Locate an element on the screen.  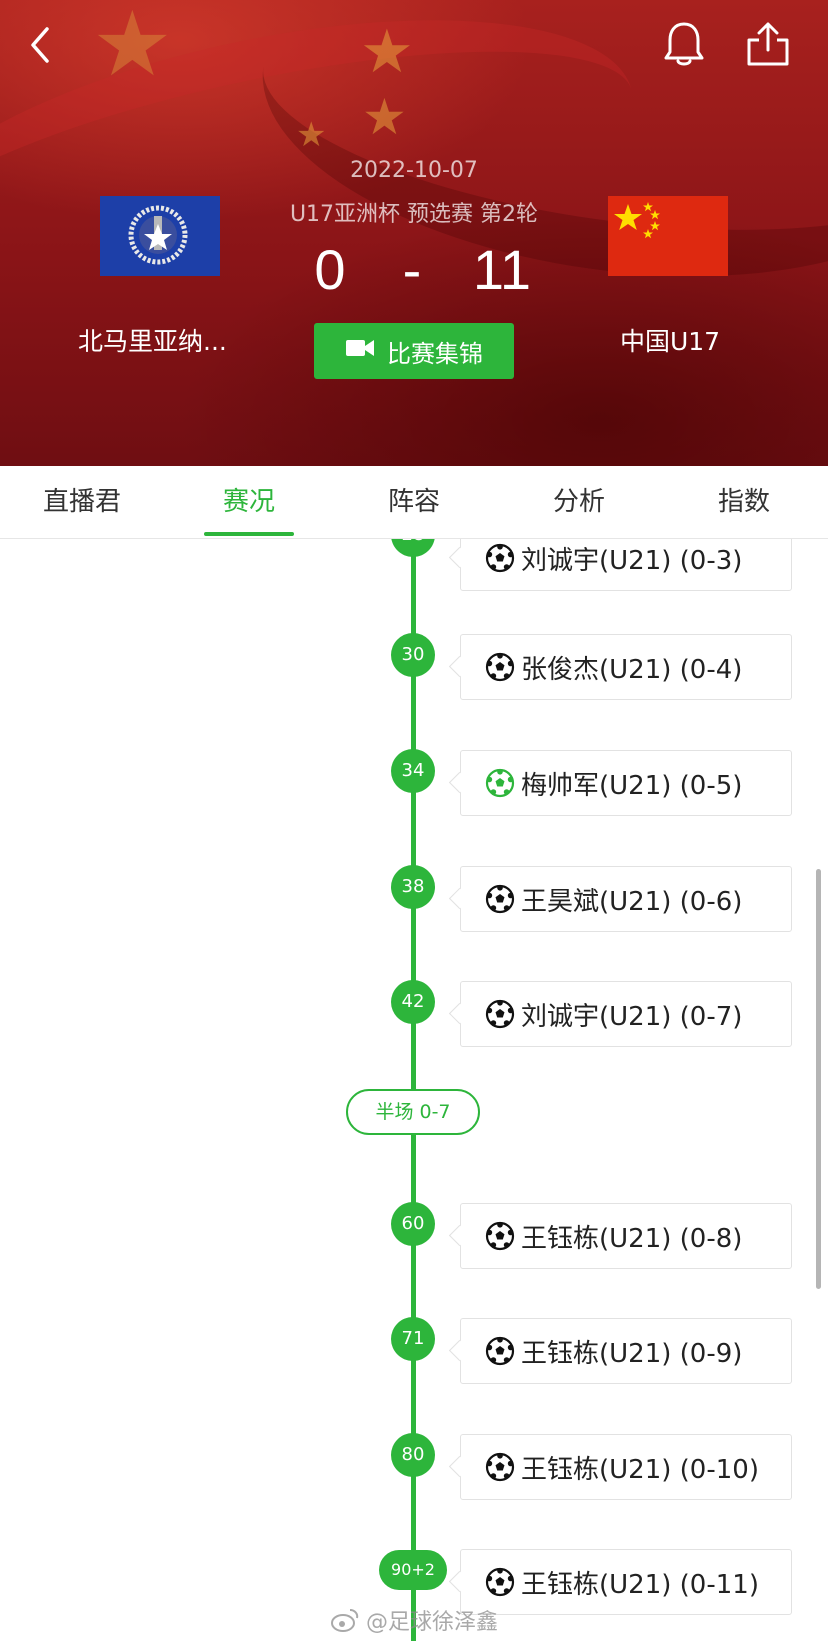
watermark: @足球徐泽鑫 is located at coordinates (414, 1620).